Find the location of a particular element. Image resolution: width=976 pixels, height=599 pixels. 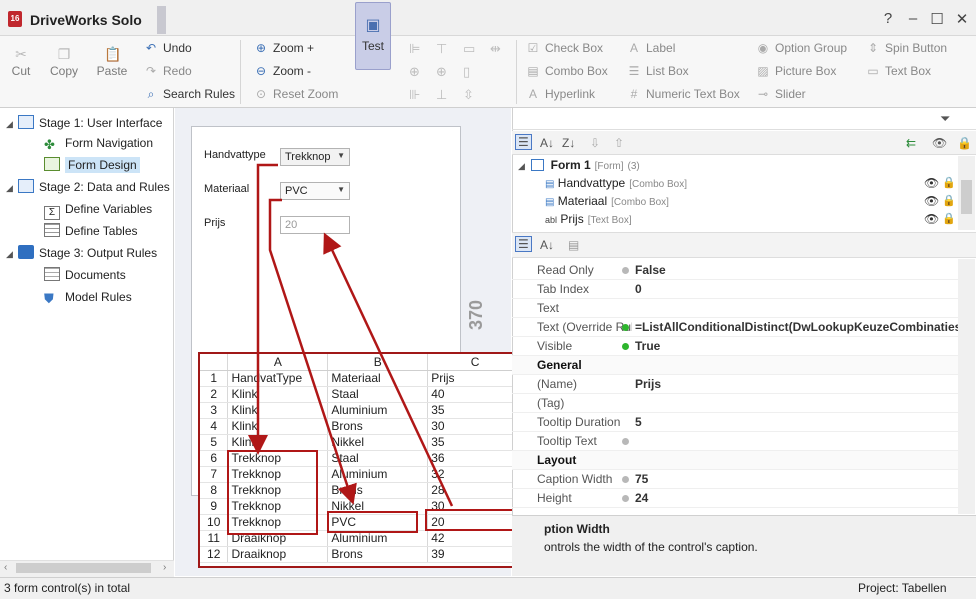

numeric-text-box-tool: # Numeric Text Box is located at coordinates (683, 94).